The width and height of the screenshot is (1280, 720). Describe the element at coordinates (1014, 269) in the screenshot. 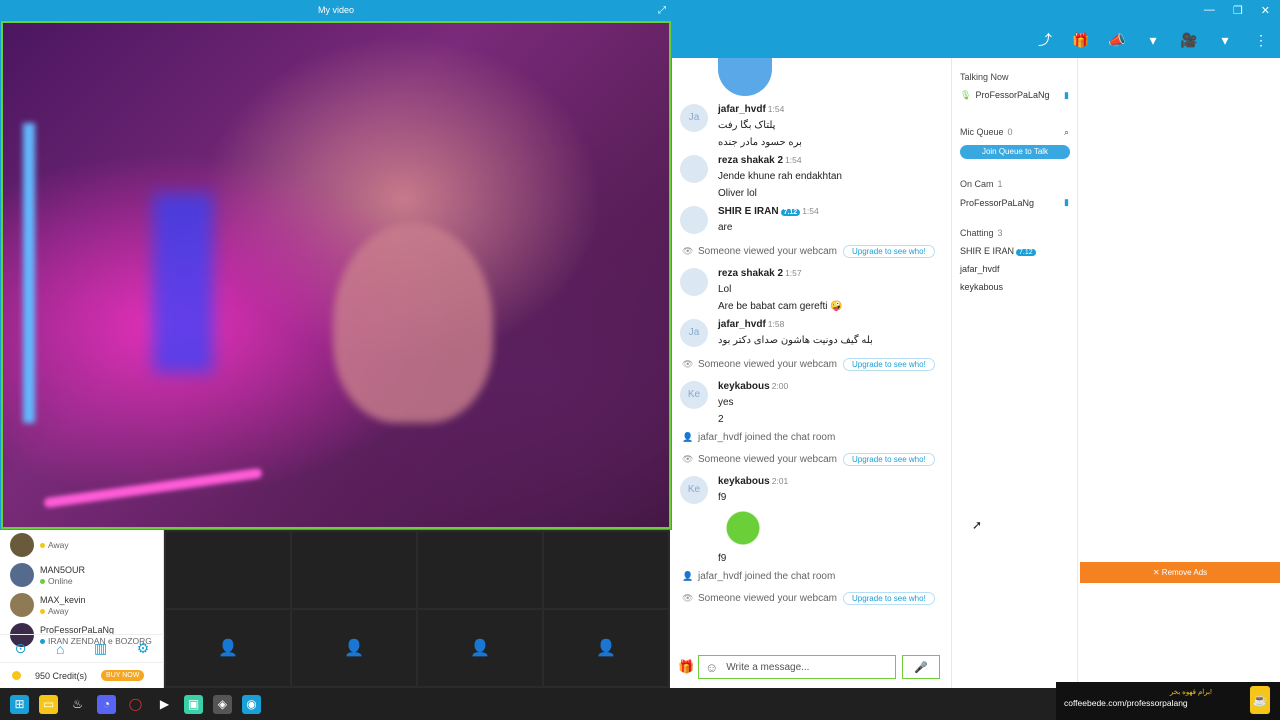

I see `chatting-item: jafar_hvdf` at that location.